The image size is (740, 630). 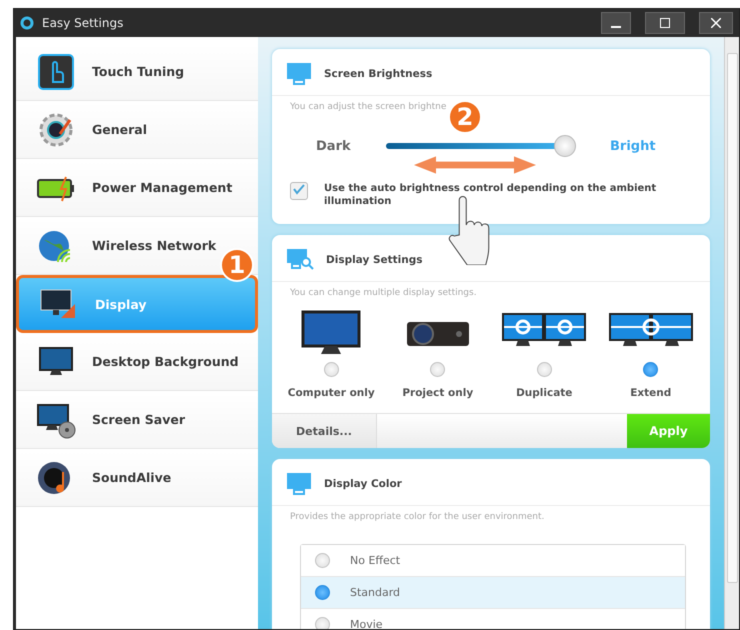 What do you see at coordinates (383, 292) in the screenshot?
I see `hint-text: You can change multiple display settings.` at bounding box center [383, 292].